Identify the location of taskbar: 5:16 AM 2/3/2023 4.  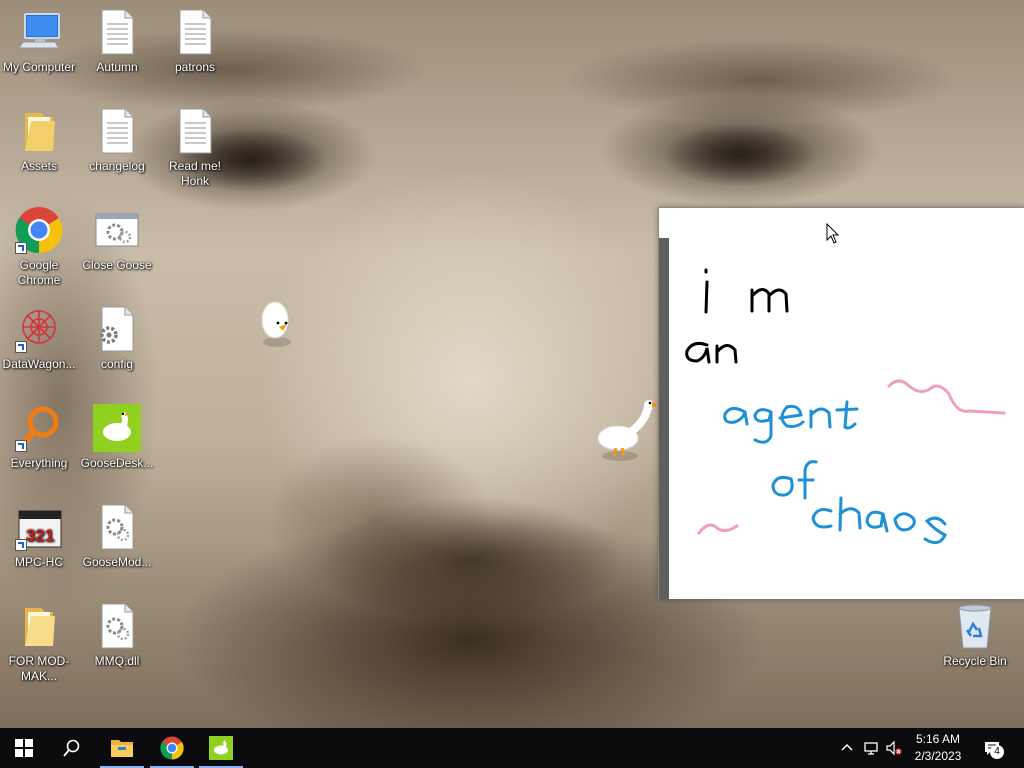
(512, 748).